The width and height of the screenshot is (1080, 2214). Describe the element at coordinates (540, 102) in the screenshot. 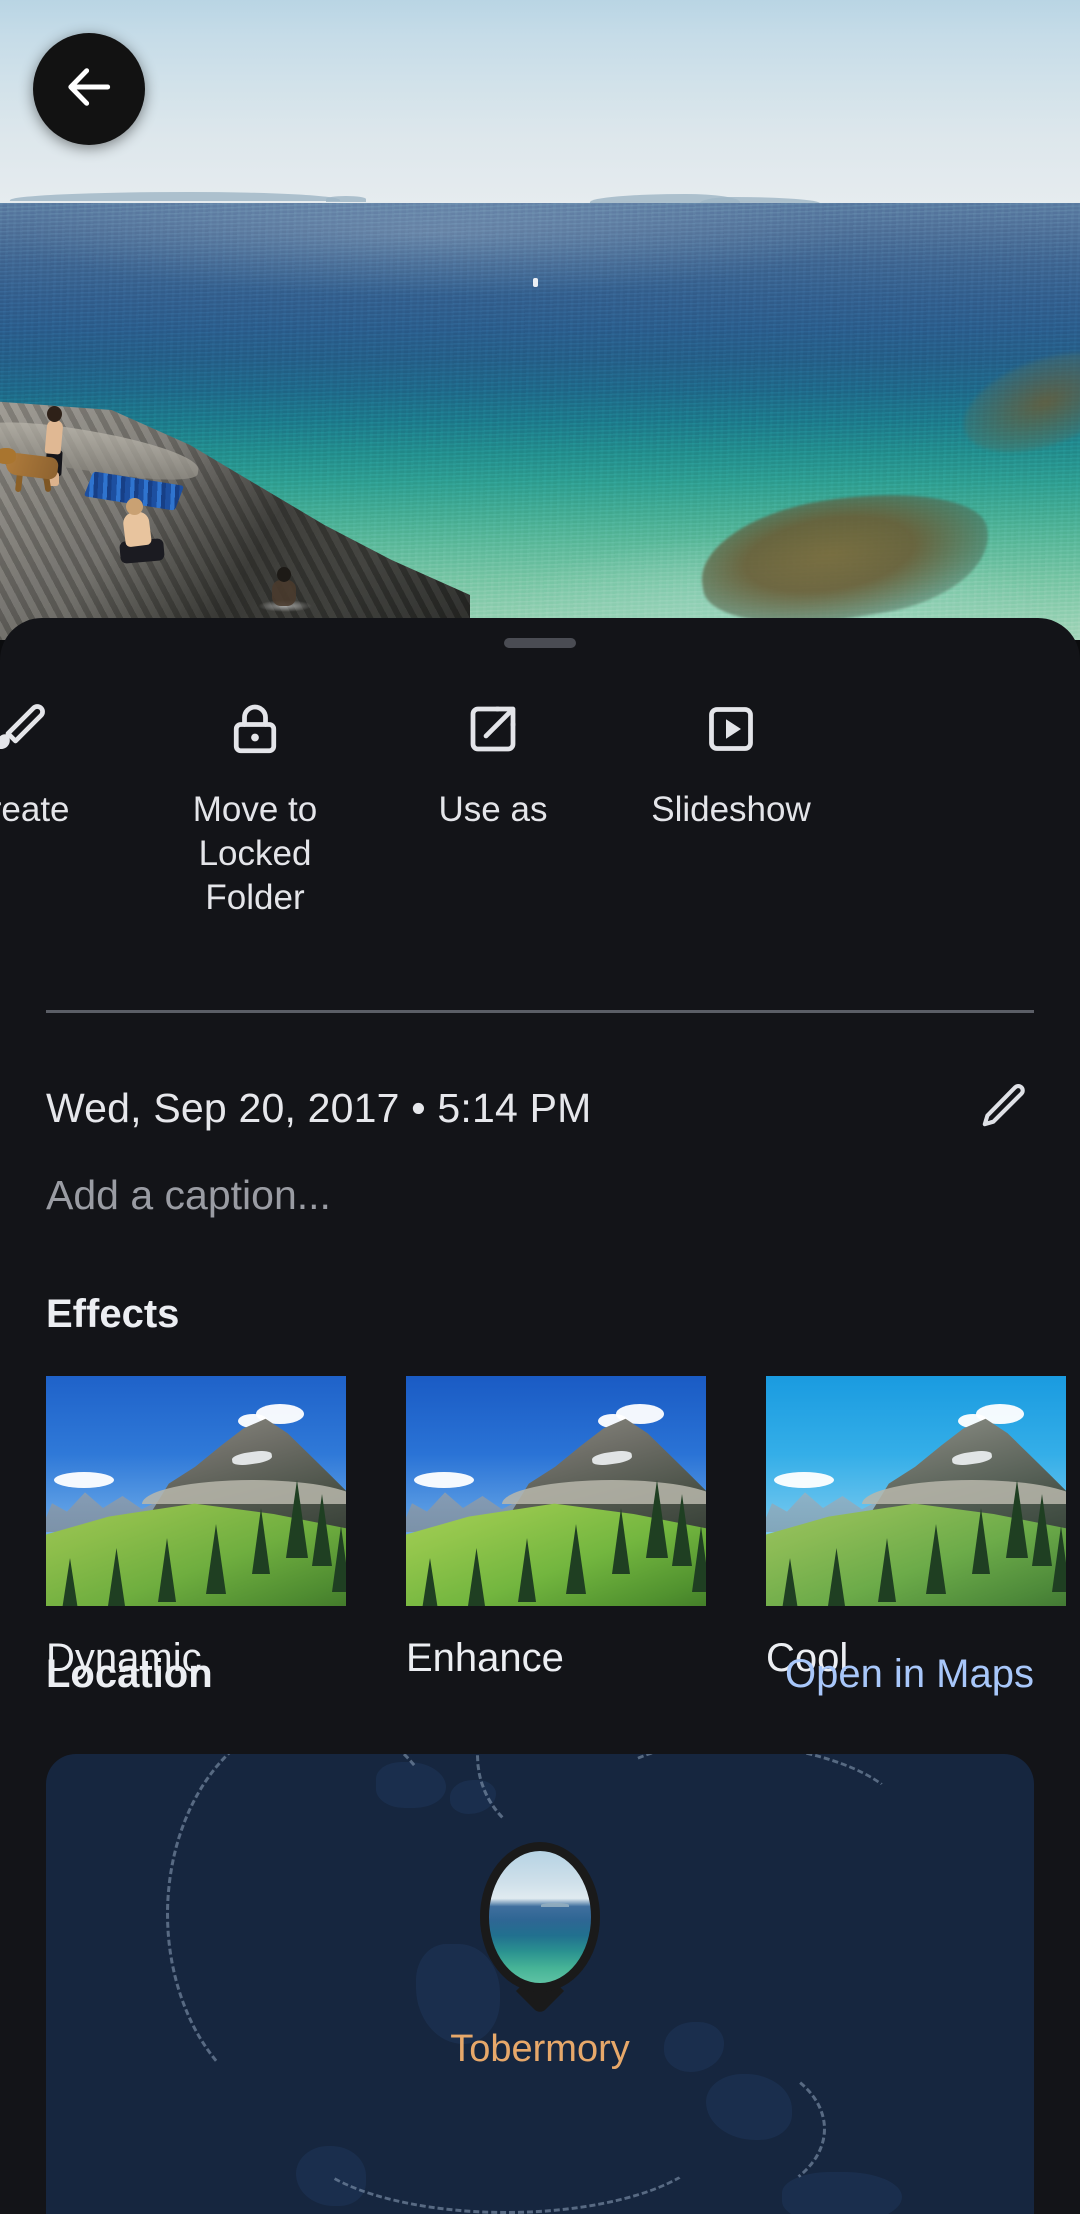

I see `sky` at that location.